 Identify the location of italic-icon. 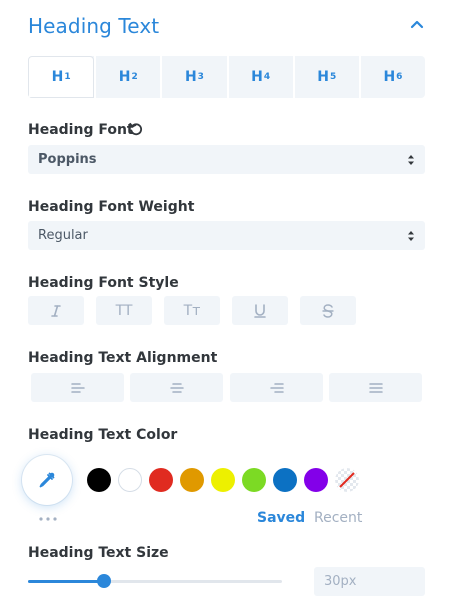
(56, 310).